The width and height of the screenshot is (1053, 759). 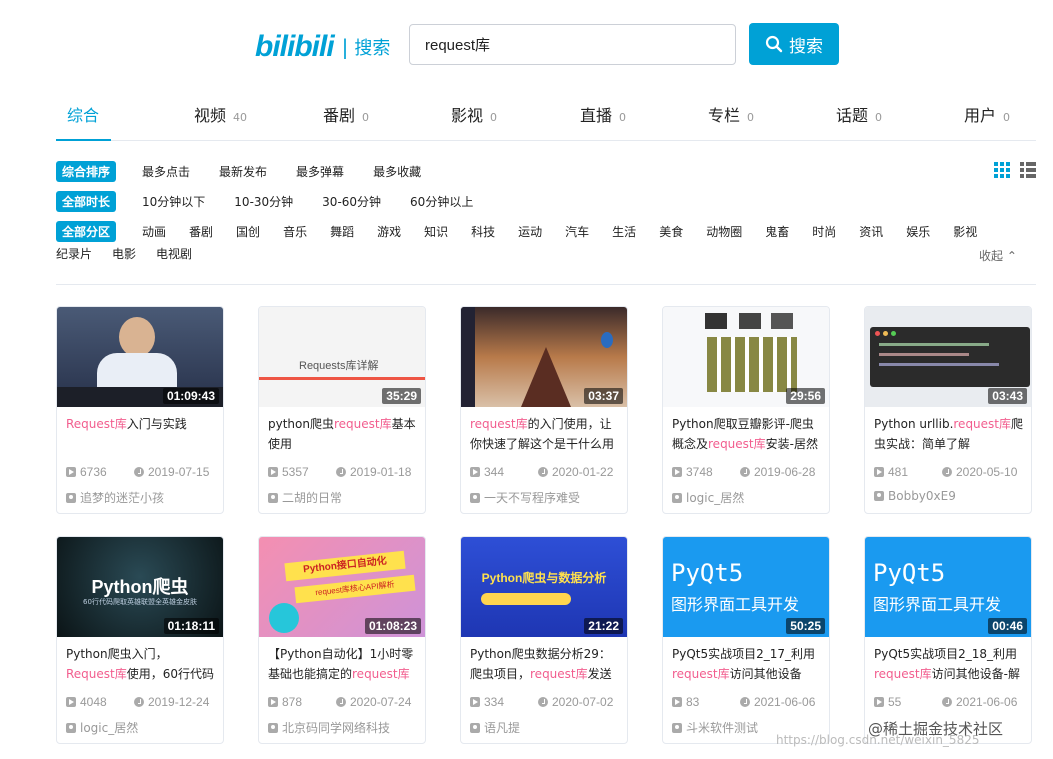 What do you see at coordinates (949, 434) in the screenshot?
I see `video-title: Python urllib.request库爬虫实战：简单了解urlopen()` at bounding box center [949, 434].